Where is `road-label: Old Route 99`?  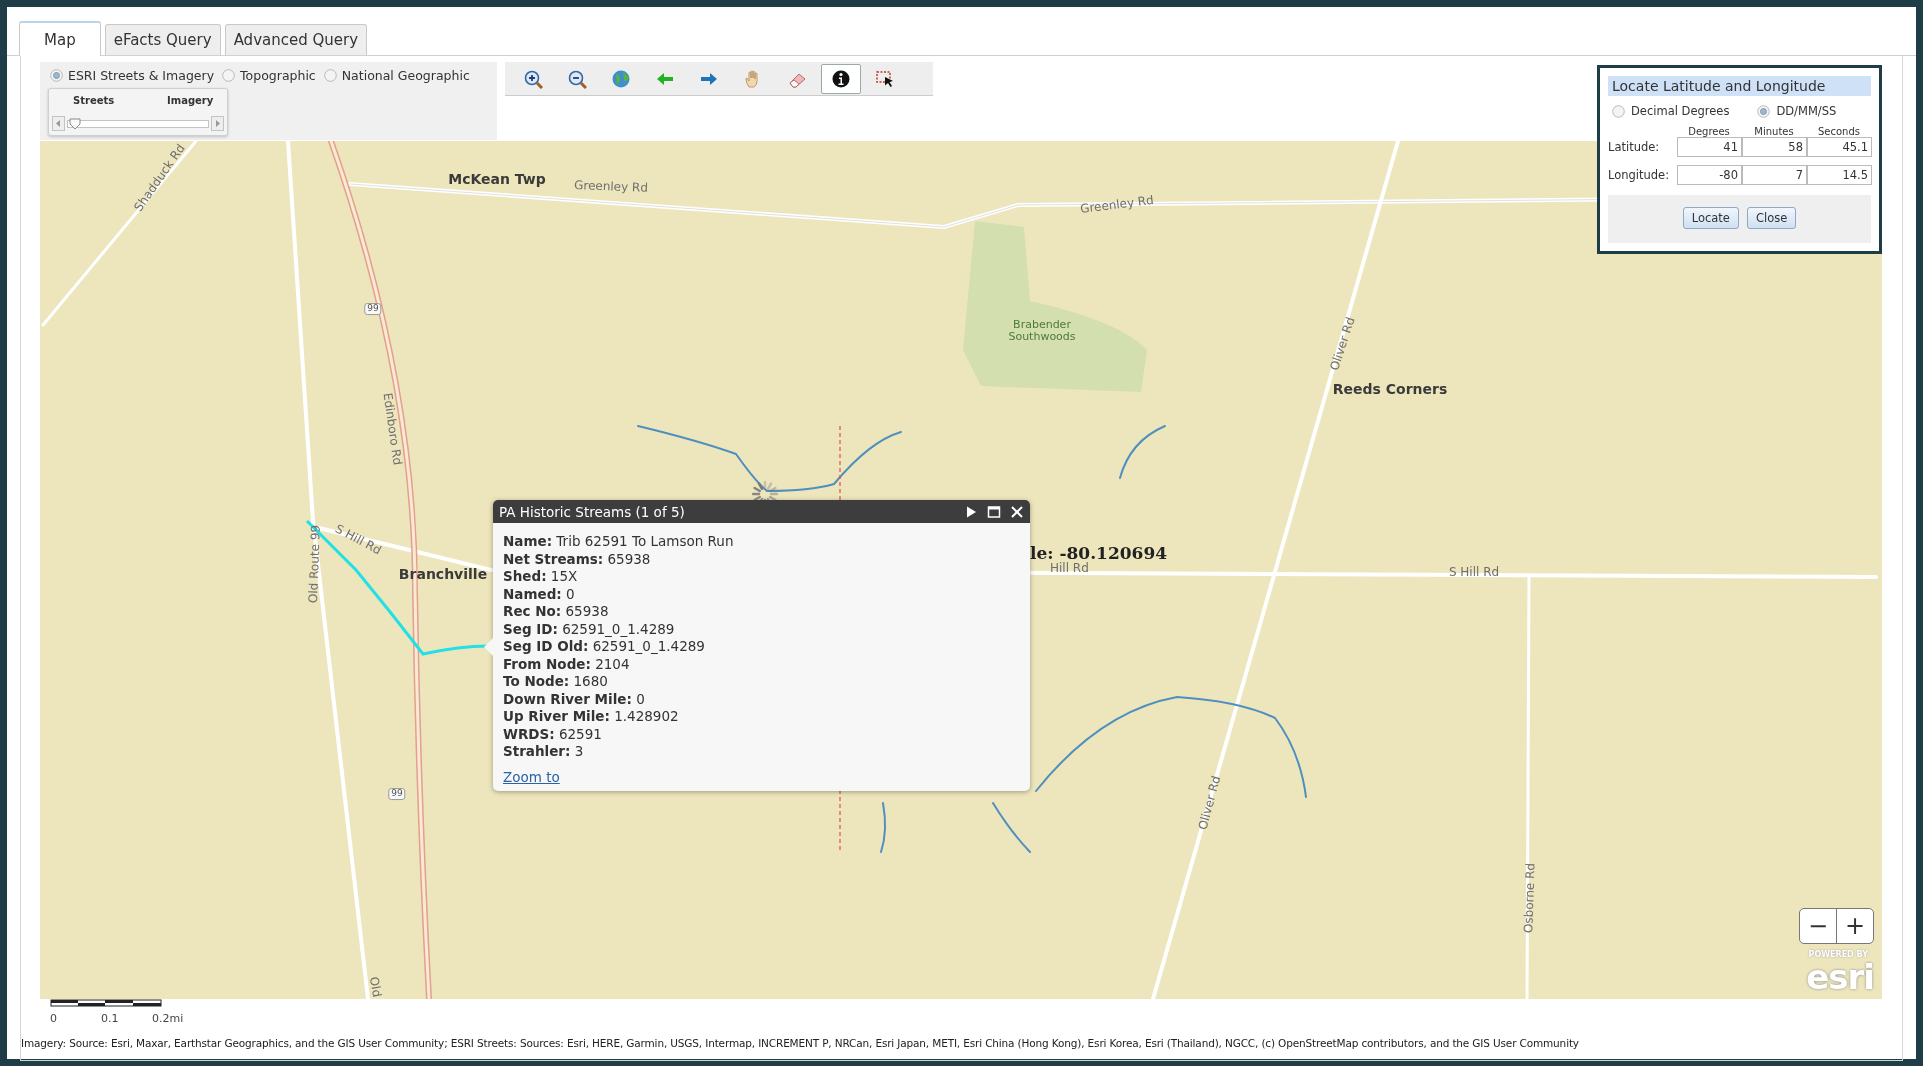
road-label: Old Route 99 is located at coordinates (315, 564).